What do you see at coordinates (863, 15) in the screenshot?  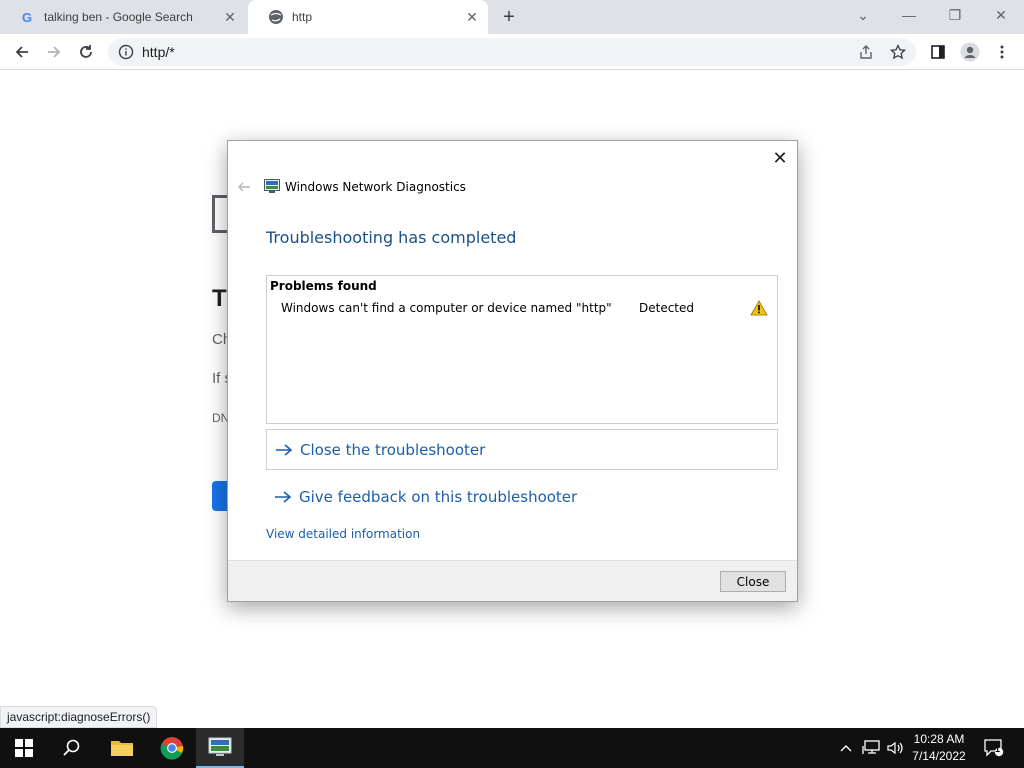 I see `tab-search-icon: ⌄` at bounding box center [863, 15].